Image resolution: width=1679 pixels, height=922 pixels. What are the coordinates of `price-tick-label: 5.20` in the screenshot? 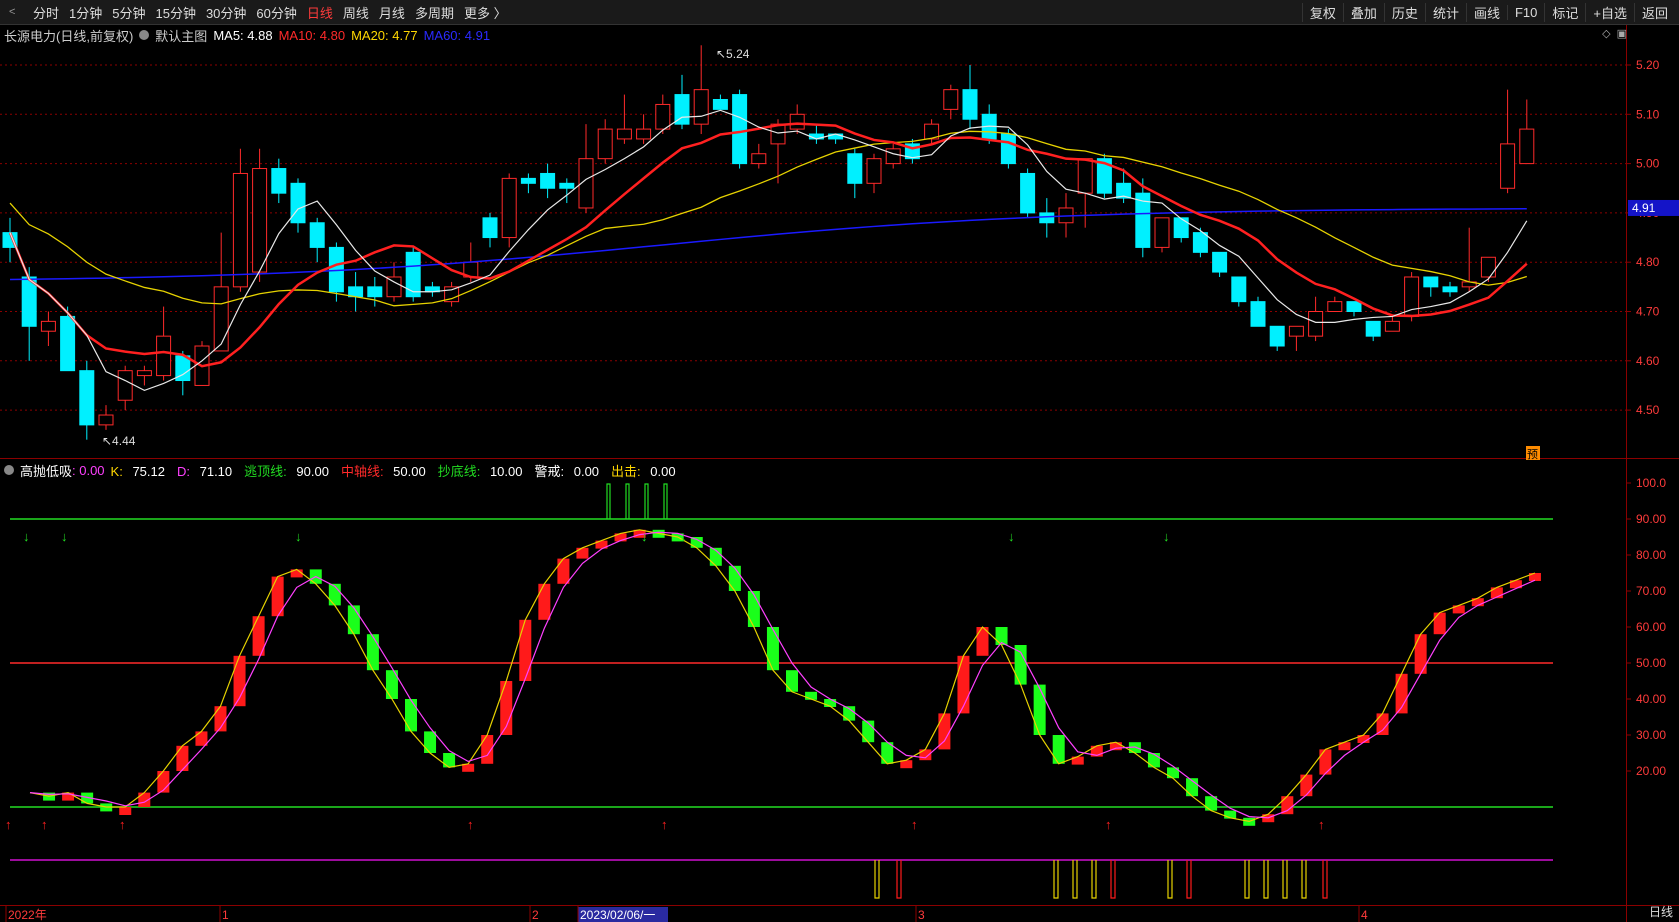 It's located at (1648, 65).